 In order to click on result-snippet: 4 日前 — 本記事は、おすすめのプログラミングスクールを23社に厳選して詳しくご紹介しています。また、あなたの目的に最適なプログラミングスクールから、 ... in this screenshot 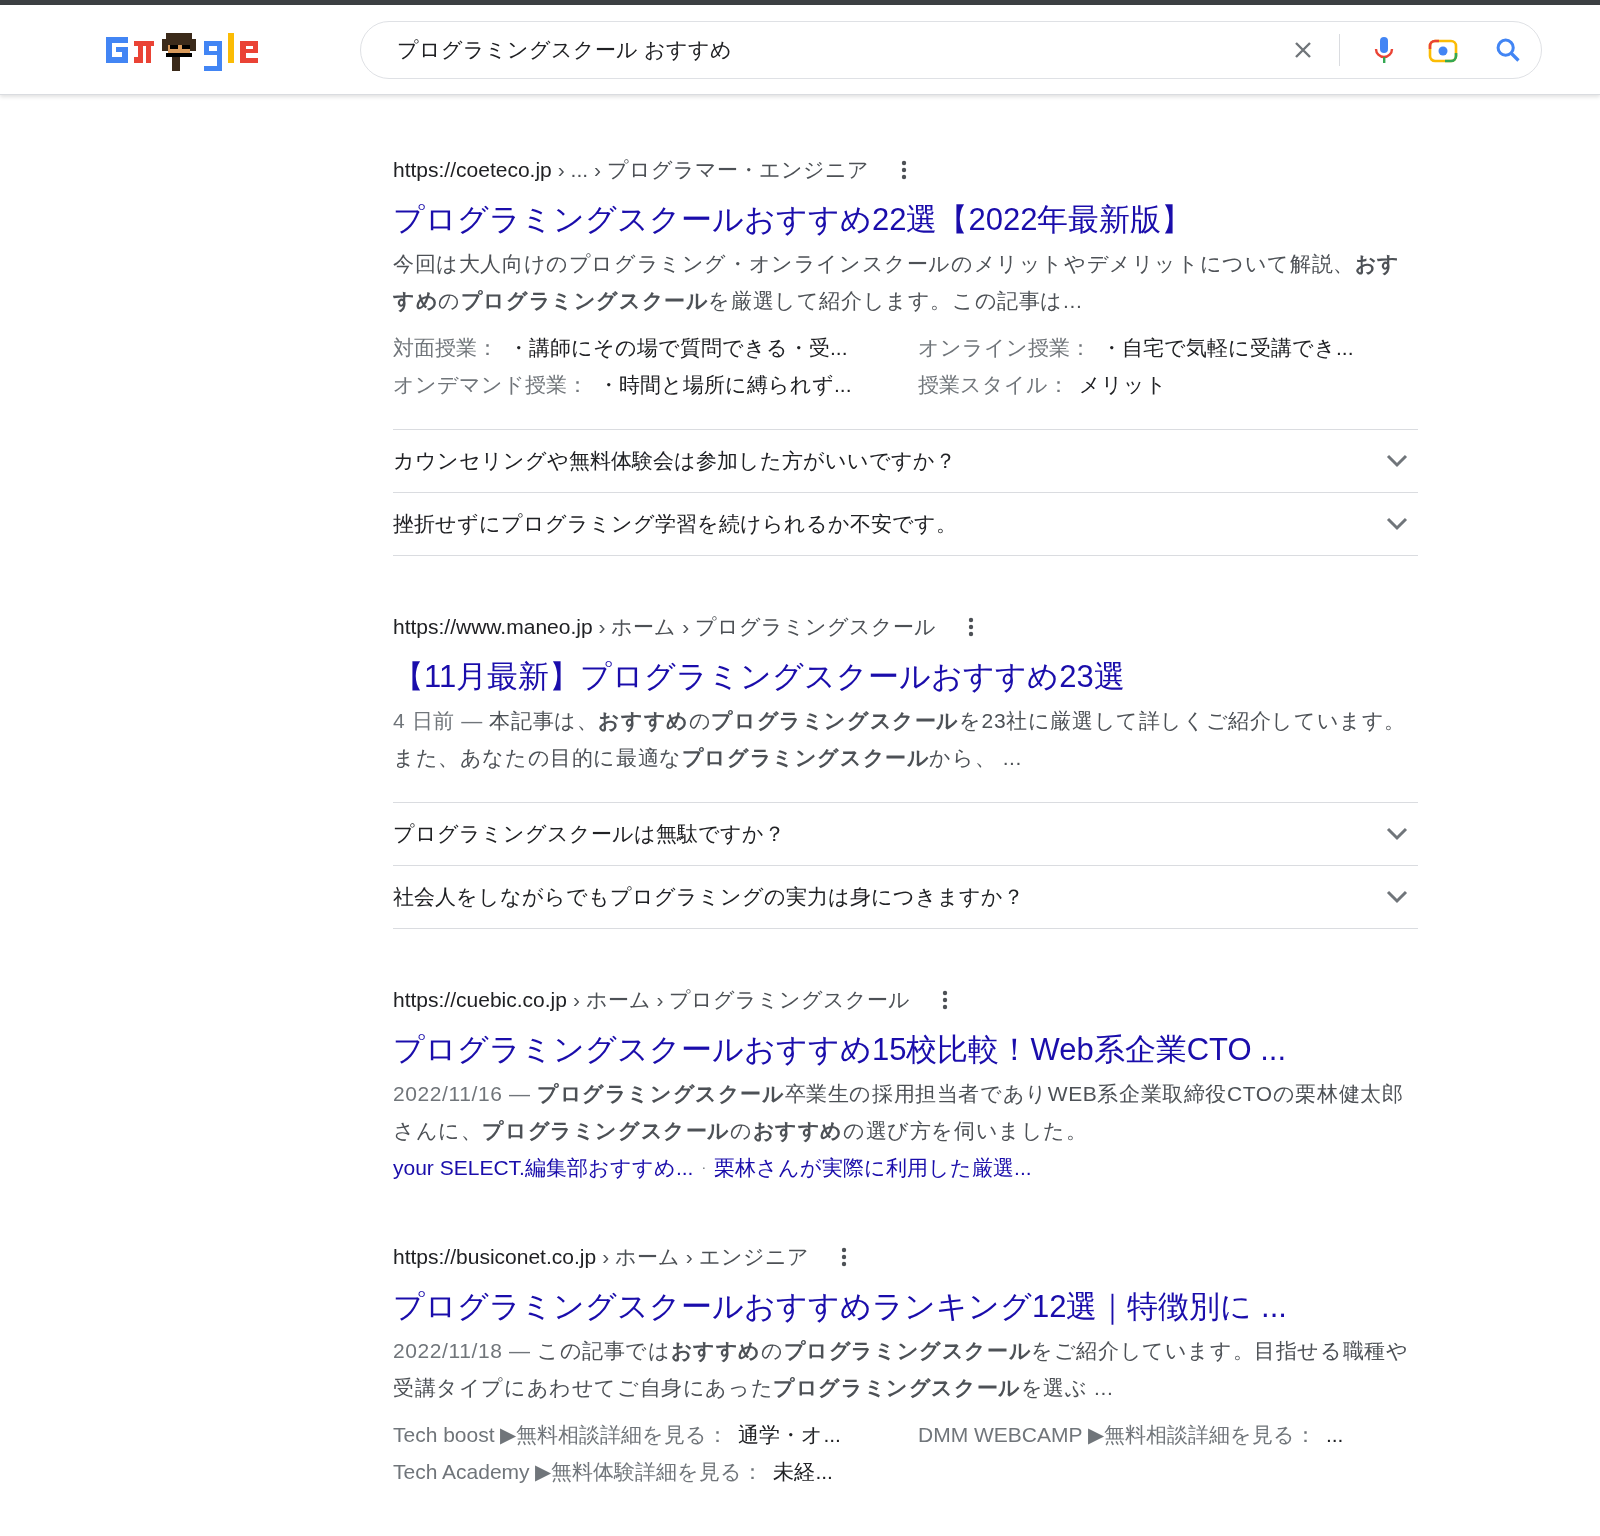, I will do `click(900, 739)`.